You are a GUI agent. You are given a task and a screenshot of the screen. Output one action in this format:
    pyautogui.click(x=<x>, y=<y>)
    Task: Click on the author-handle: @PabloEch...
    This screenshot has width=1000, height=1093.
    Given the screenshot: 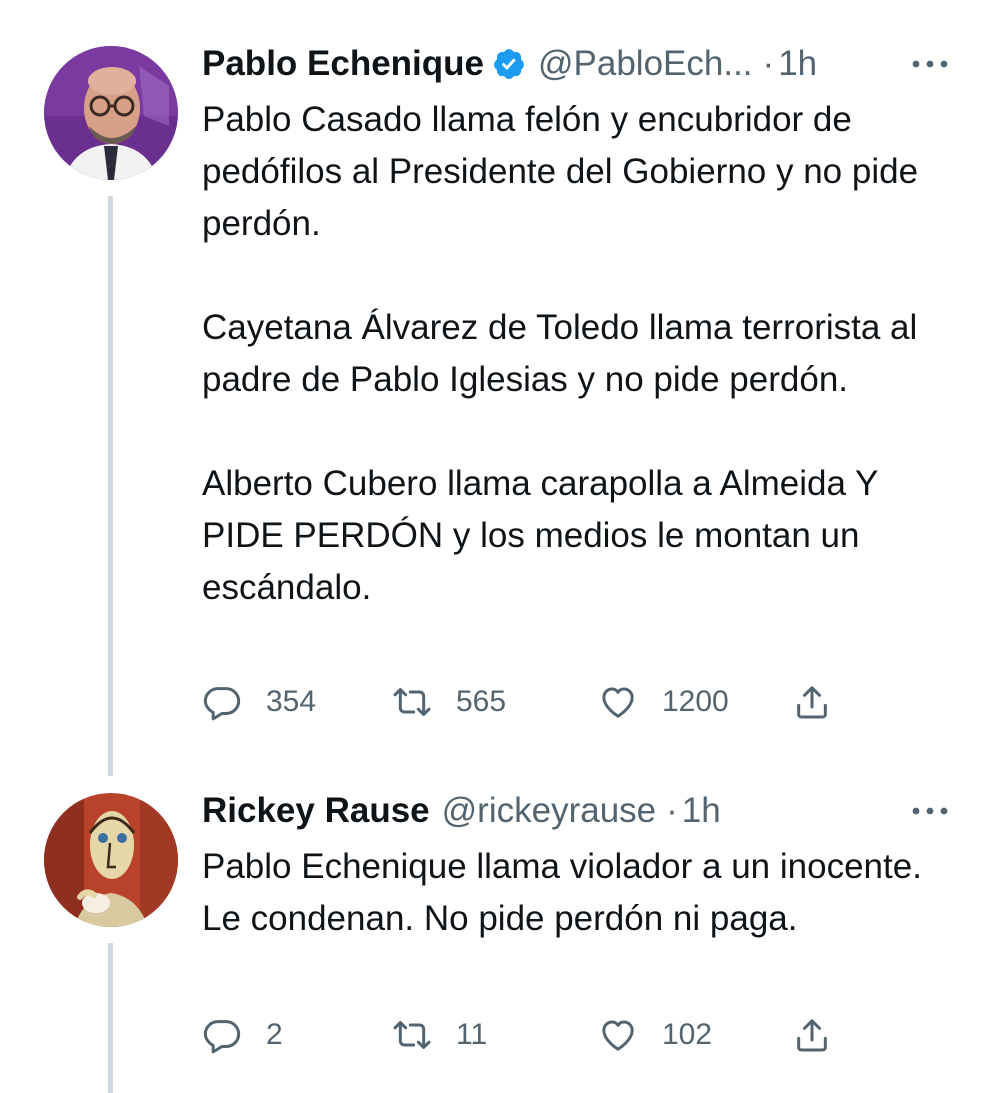 What is the action you would take?
    pyautogui.click(x=645, y=64)
    